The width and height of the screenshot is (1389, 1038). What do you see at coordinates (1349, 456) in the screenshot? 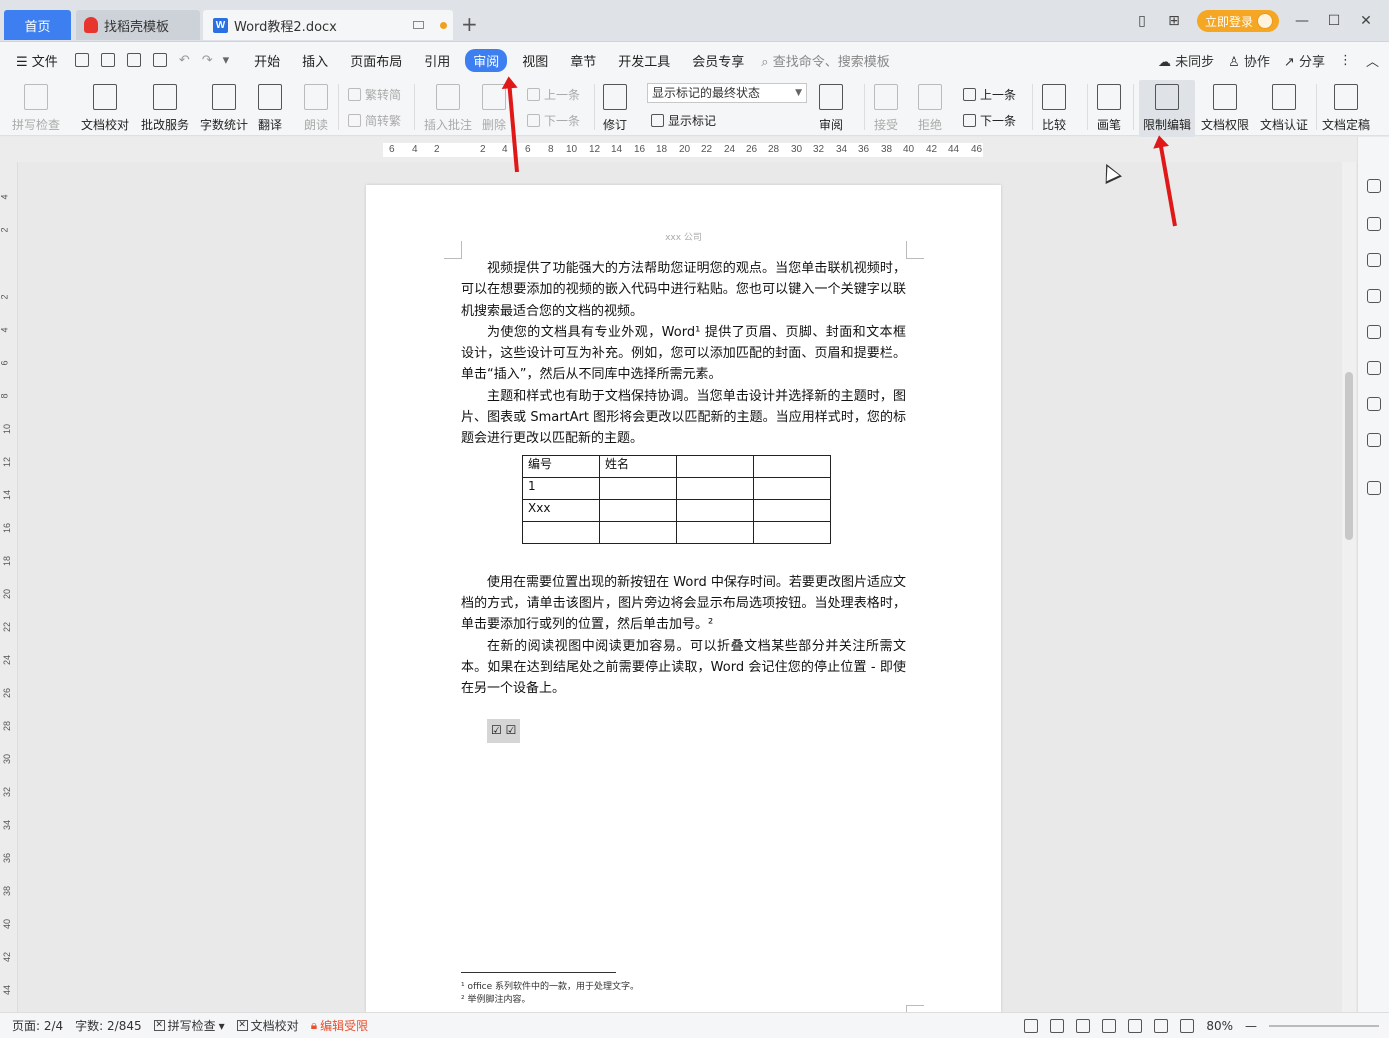
I see `scrollbar-thumb` at bounding box center [1349, 456].